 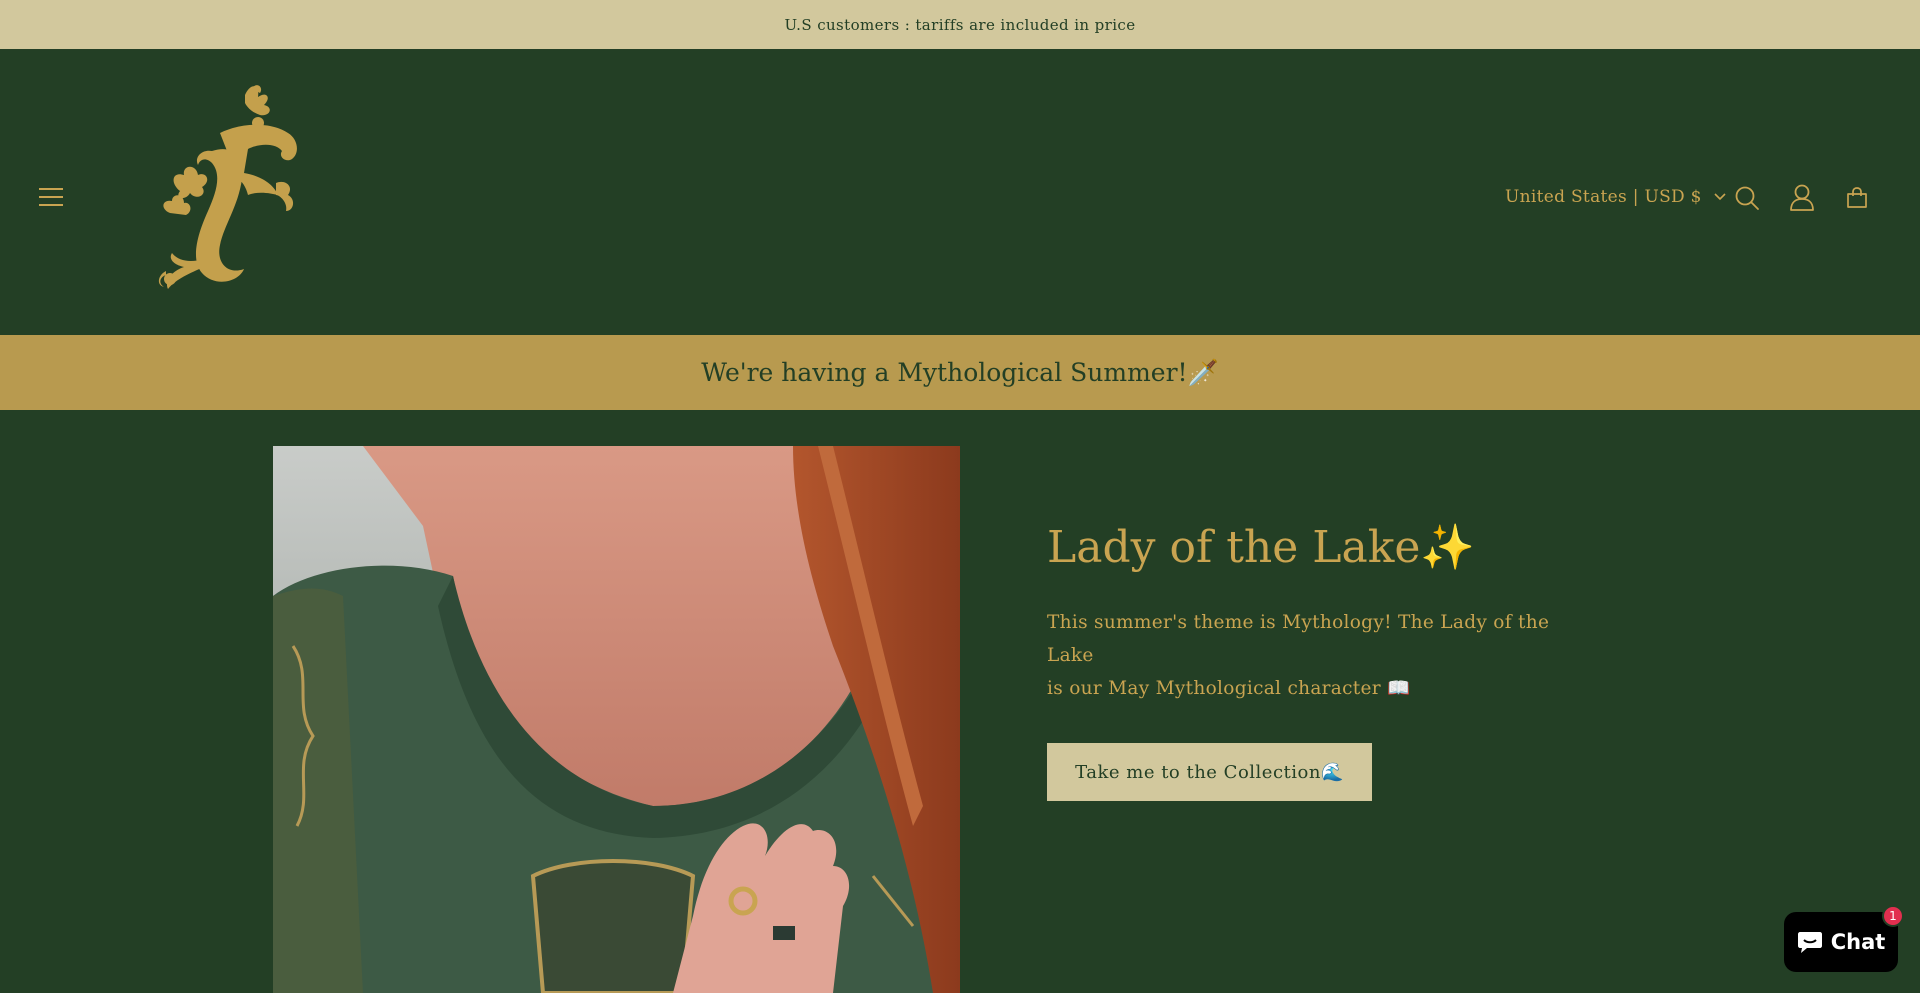 I want to click on cart-icon, so click(x=1857, y=198).